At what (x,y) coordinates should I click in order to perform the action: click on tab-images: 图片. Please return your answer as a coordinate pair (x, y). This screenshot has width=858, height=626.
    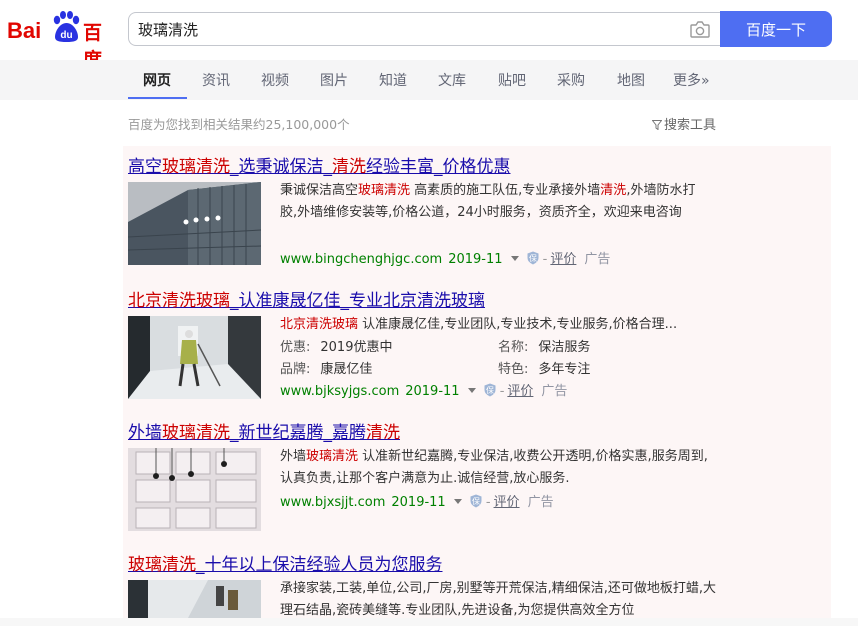
    Looking at the image, I should click on (334, 80).